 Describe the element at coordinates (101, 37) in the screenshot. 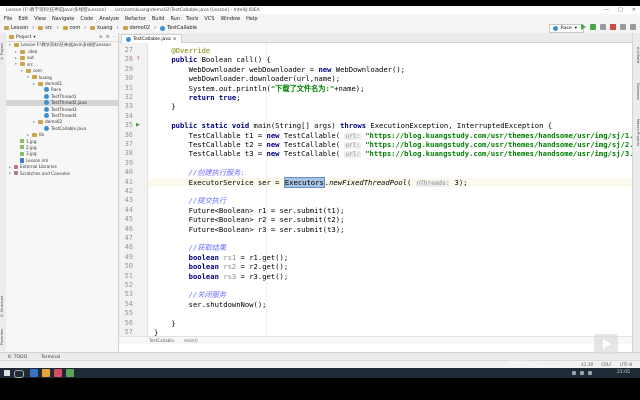

I see `sync-icon: ⊕` at that location.